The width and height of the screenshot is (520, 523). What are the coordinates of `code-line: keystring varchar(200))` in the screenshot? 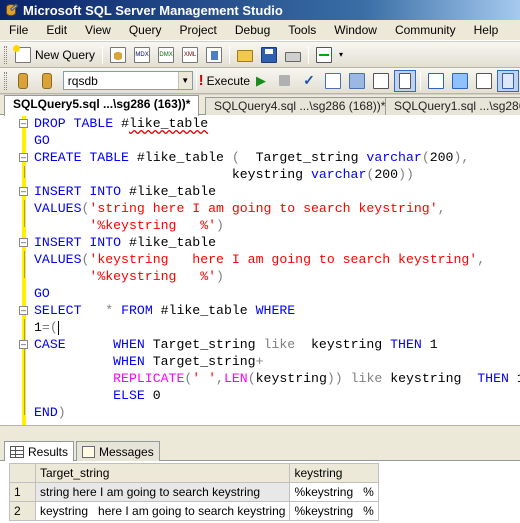 It's located at (224, 174).